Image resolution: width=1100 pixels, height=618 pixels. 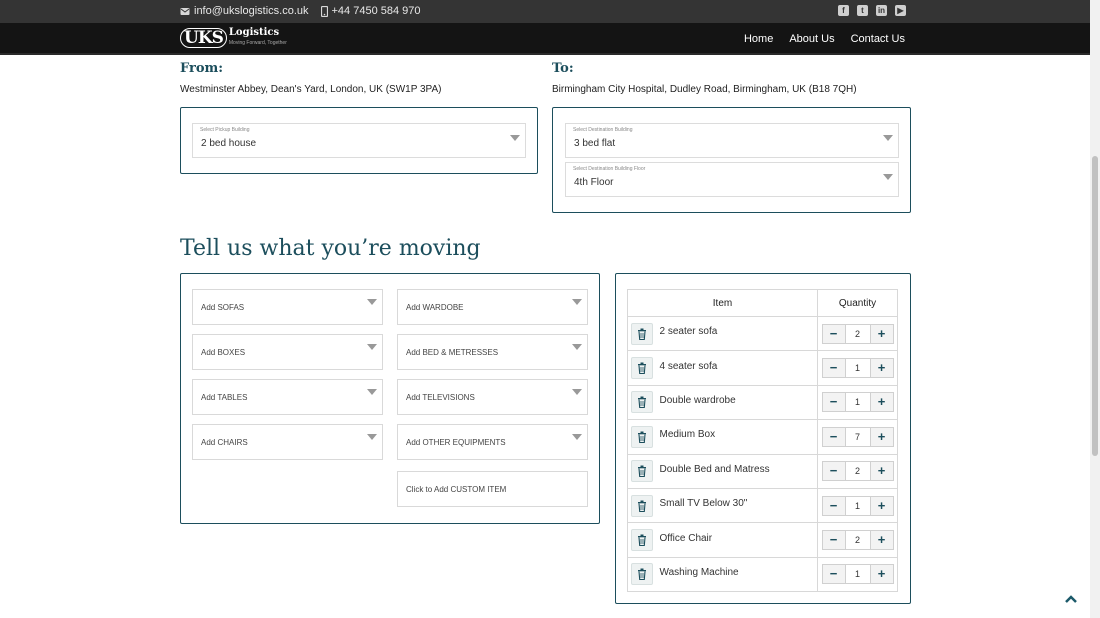 What do you see at coordinates (843, 10) in the screenshot?
I see `facebook-icon: f` at bounding box center [843, 10].